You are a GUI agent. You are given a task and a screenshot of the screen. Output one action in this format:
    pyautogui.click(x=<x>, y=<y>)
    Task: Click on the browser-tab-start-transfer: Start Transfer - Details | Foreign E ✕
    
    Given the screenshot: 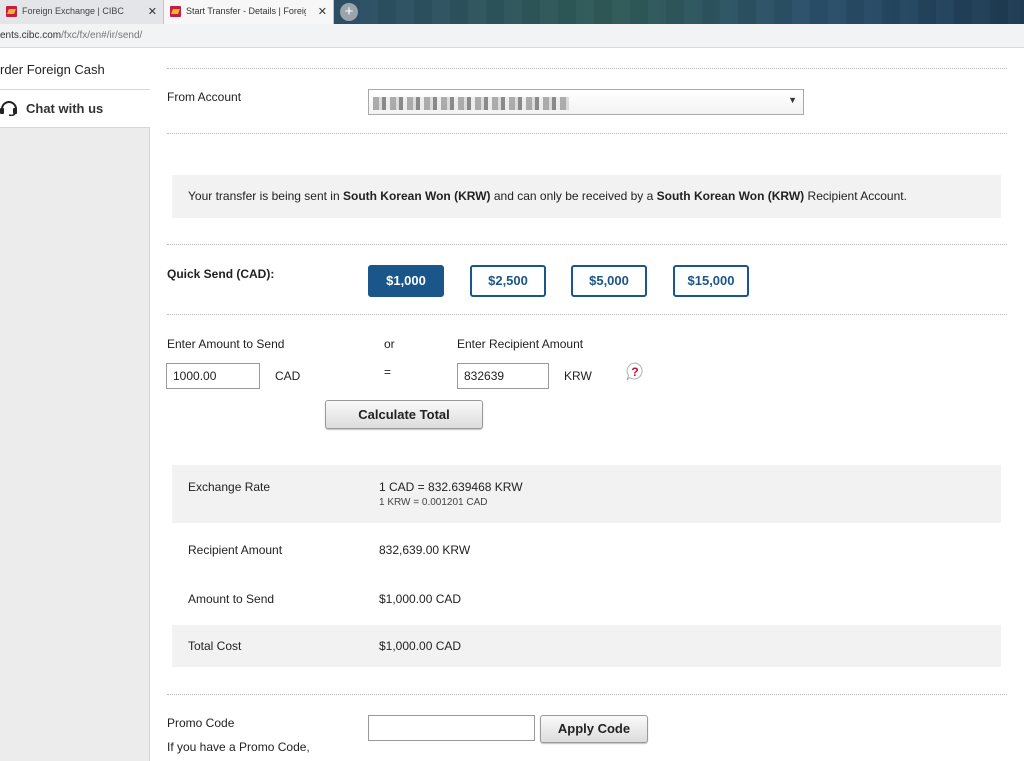 What is the action you would take?
    pyautogui.click(x=249, y=12)
    